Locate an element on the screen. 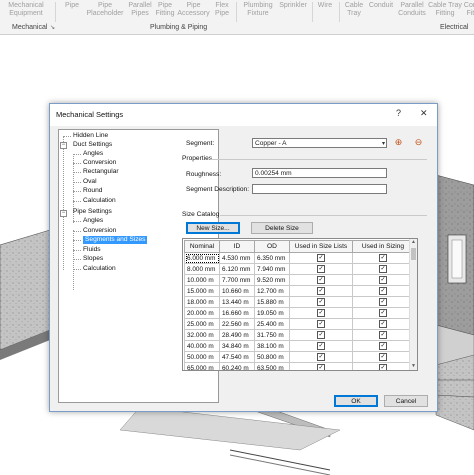  id-cell: 4.530 mm is located at coordinates (237, 258).